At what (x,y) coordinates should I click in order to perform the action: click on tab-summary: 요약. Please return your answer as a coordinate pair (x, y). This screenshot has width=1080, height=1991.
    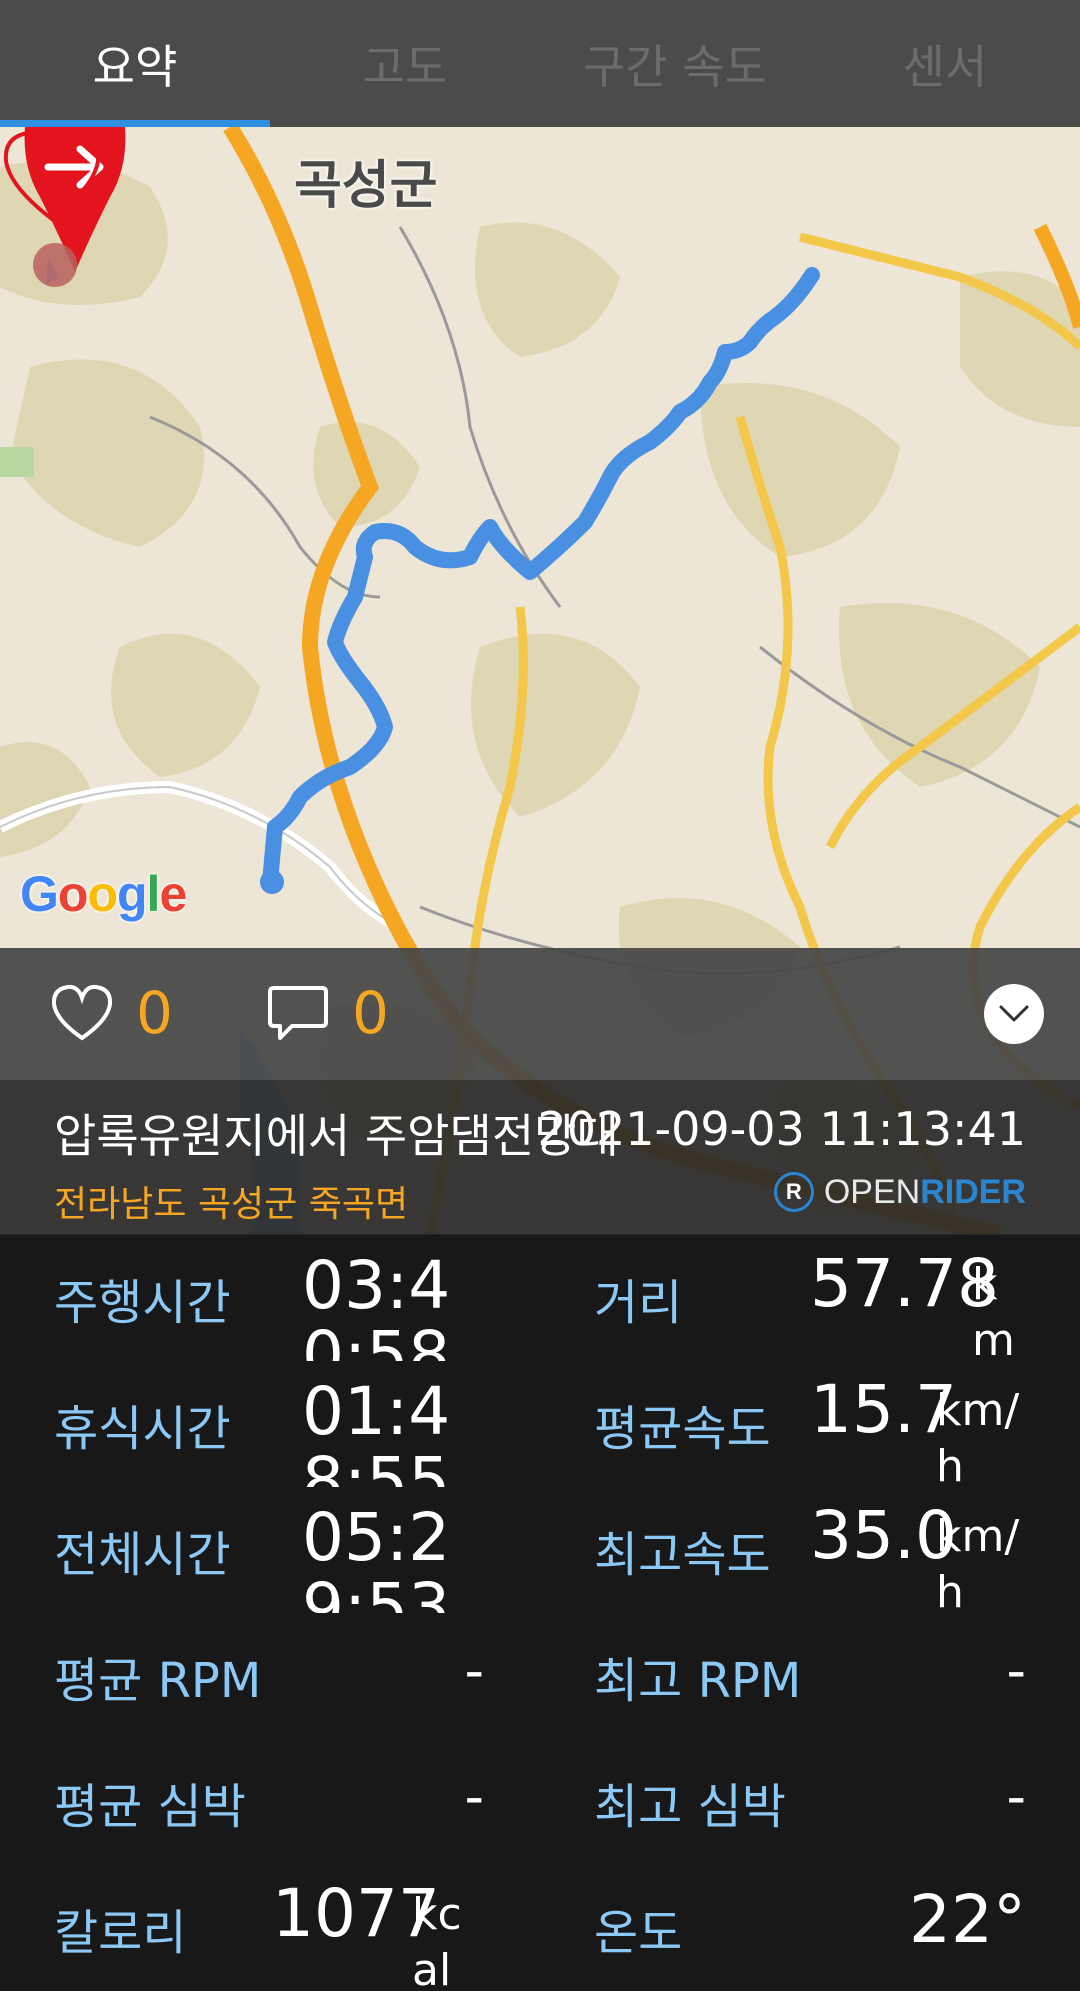
    Looking at the image, I should click on (135, 63).